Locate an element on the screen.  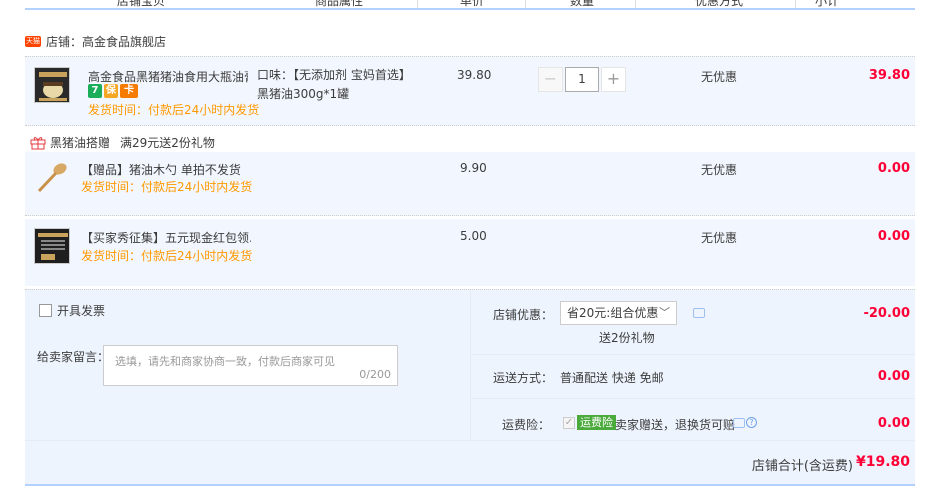
invoice-label: 开具发票 is located at coordinates (81, 311).